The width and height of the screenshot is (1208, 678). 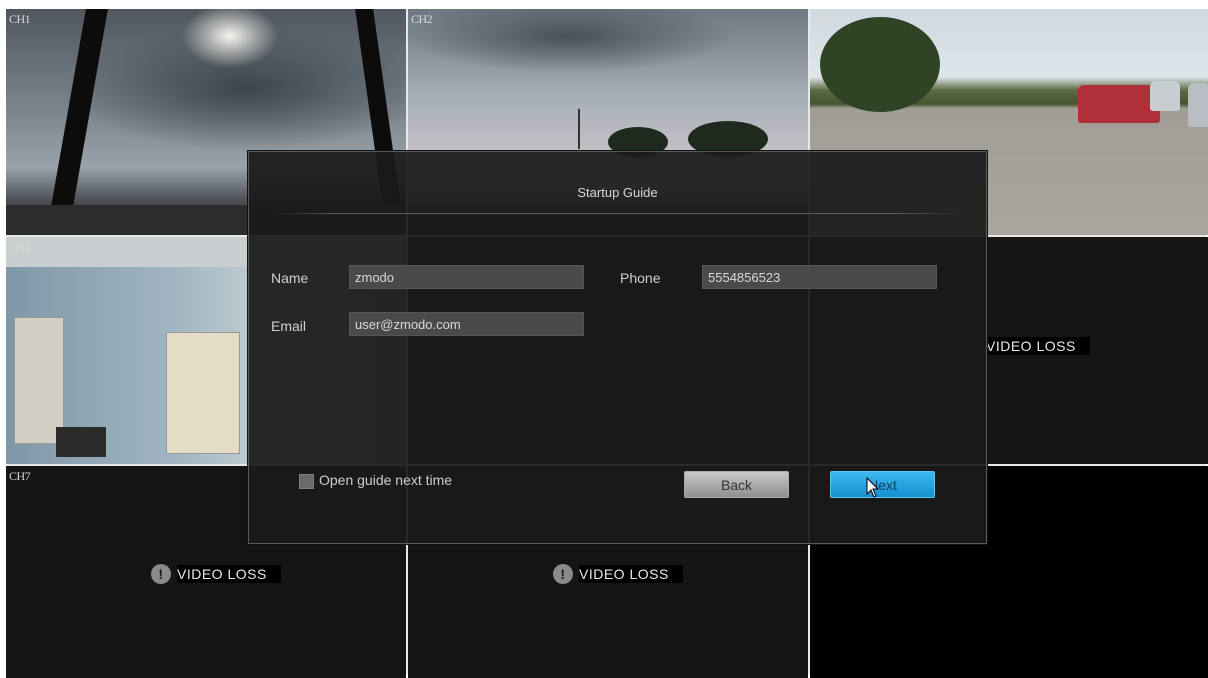 What do you see at coordinates (306, 481) in the screenshot?
I see `open-guide-checkbox` at bounding box center [306, 481].